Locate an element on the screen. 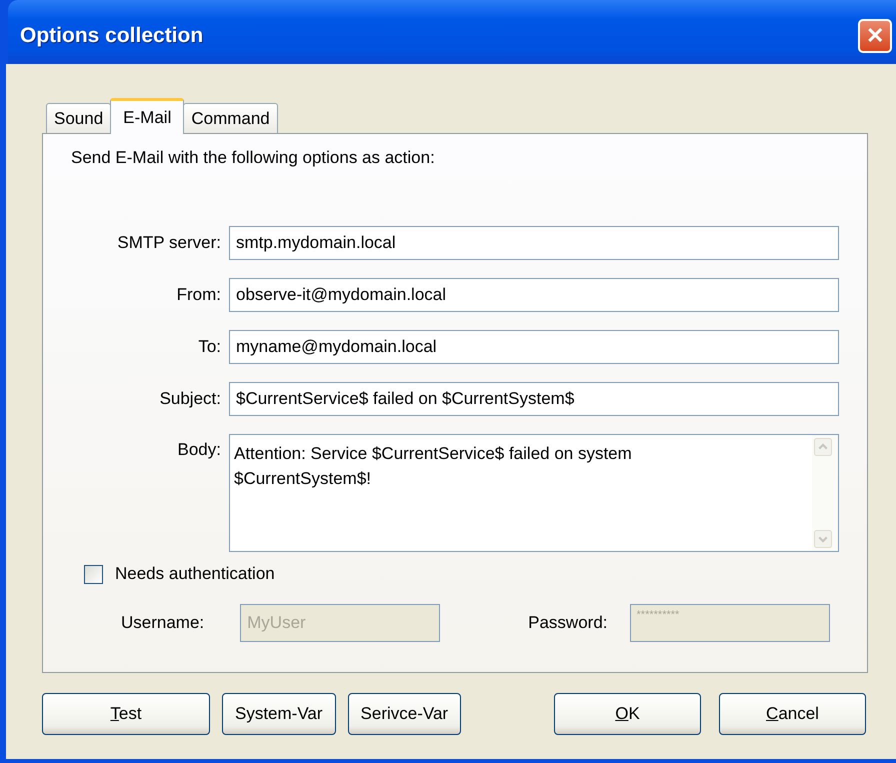  field-label: To: is located at coordinates (209, 347).